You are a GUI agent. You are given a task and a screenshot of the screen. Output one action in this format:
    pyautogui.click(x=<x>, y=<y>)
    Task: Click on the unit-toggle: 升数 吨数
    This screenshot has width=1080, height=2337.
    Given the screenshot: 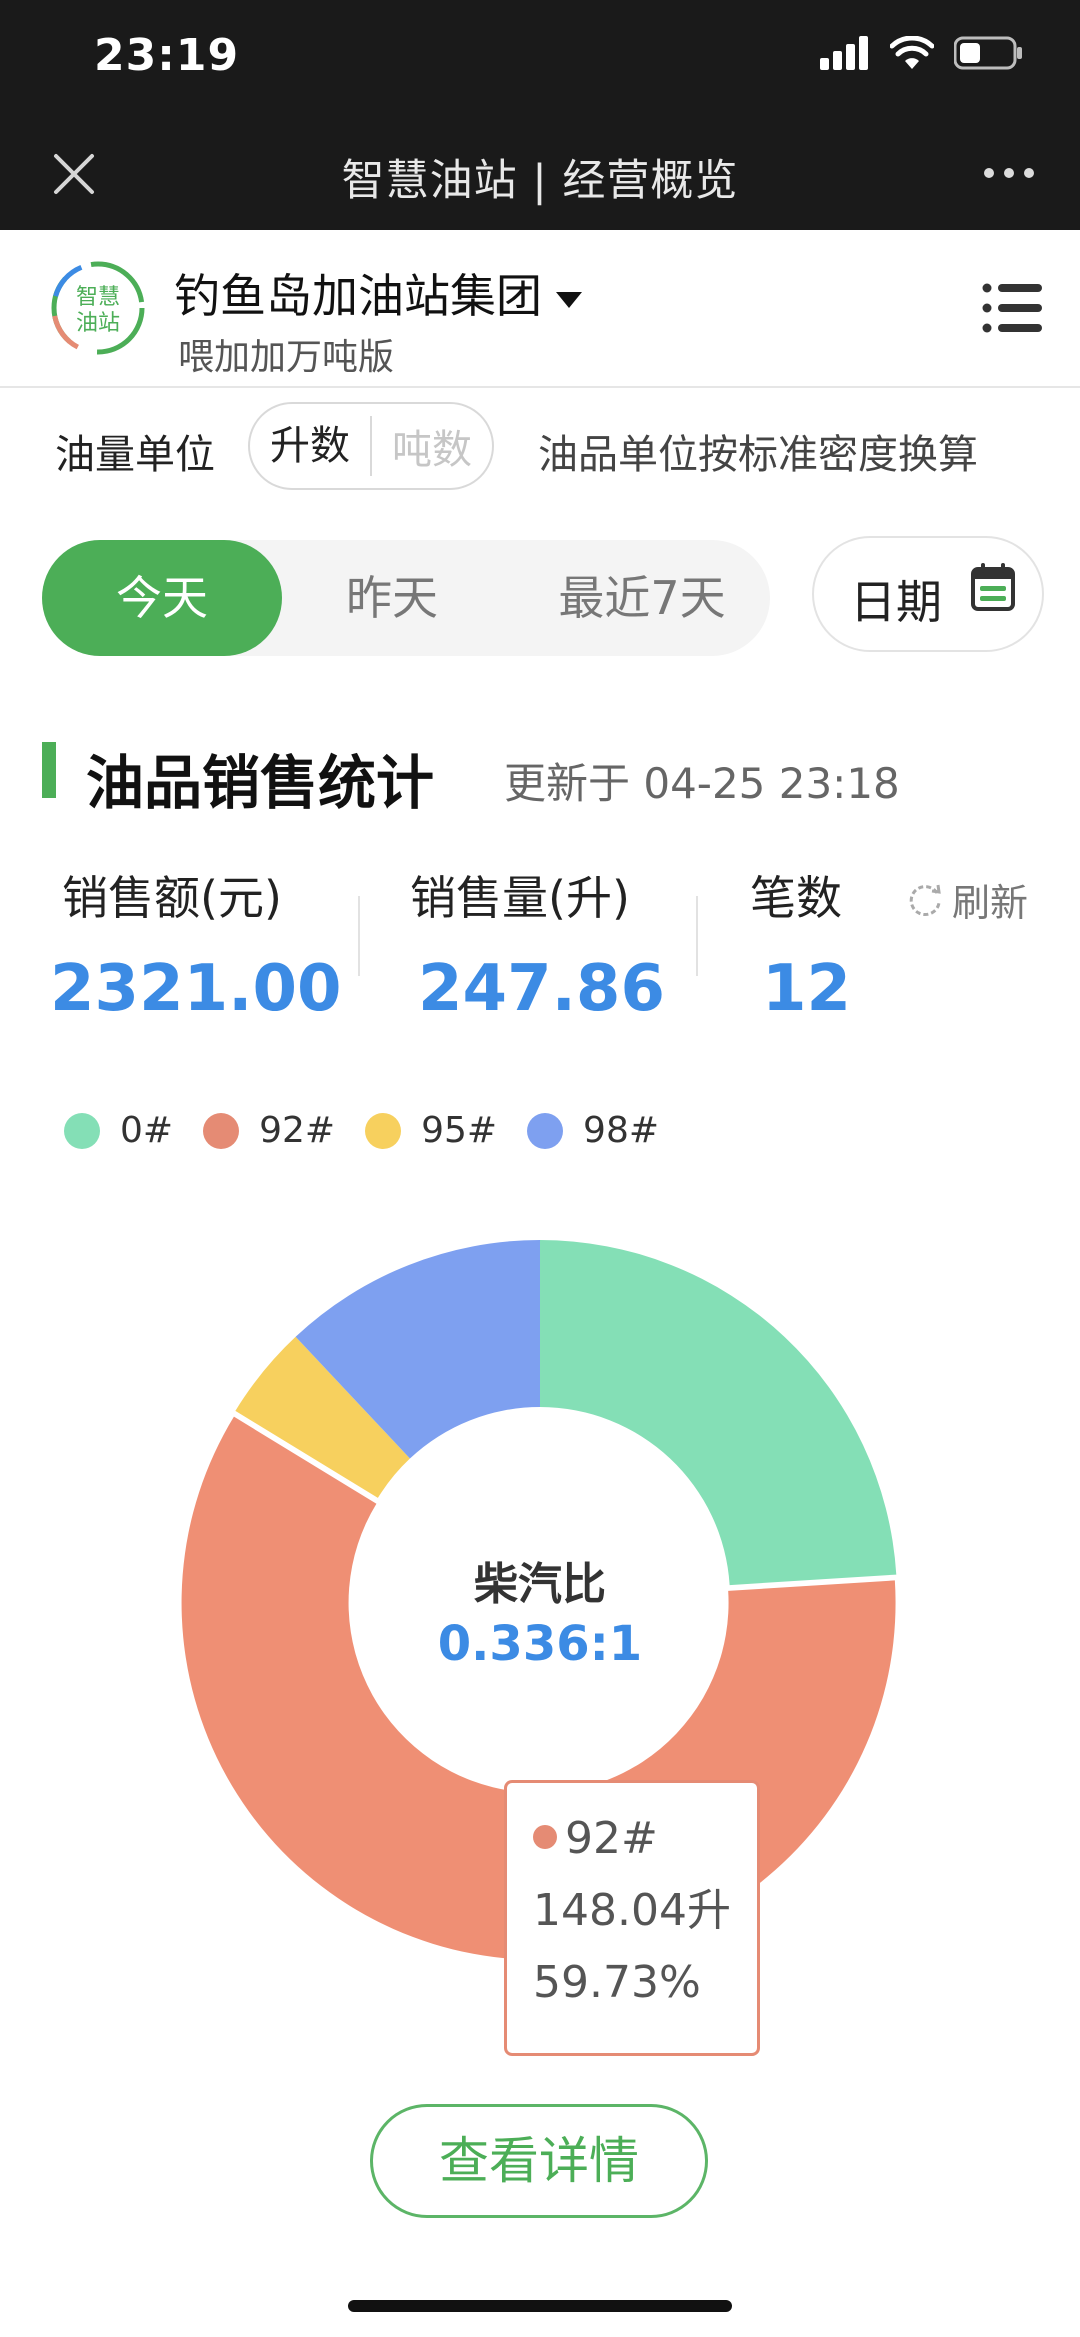 What is the action you would take?
    pyautogui.click(x=371, y=446)
    